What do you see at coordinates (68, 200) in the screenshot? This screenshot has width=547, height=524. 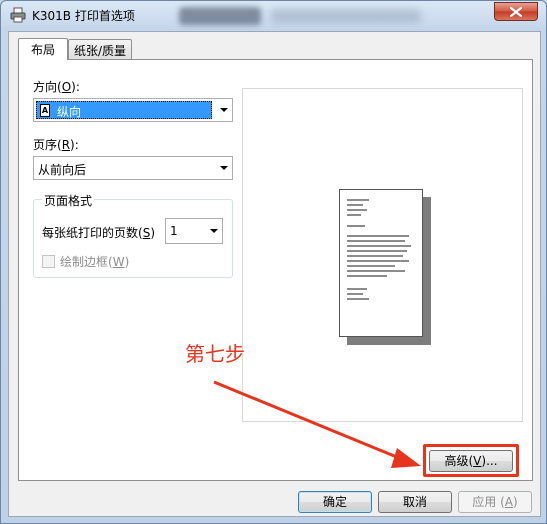 I see `page-format-title: 页面格式` at bounding box center [68, 200].